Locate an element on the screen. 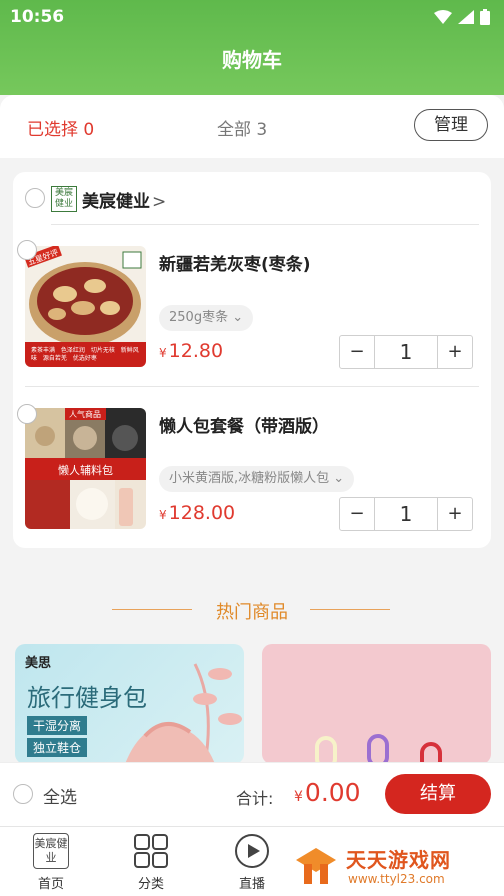 This screenshot has width=504, height=896. product-image-lazy-pack: 人气商品 懒人辅料包 is located at coordinates (85, 468).